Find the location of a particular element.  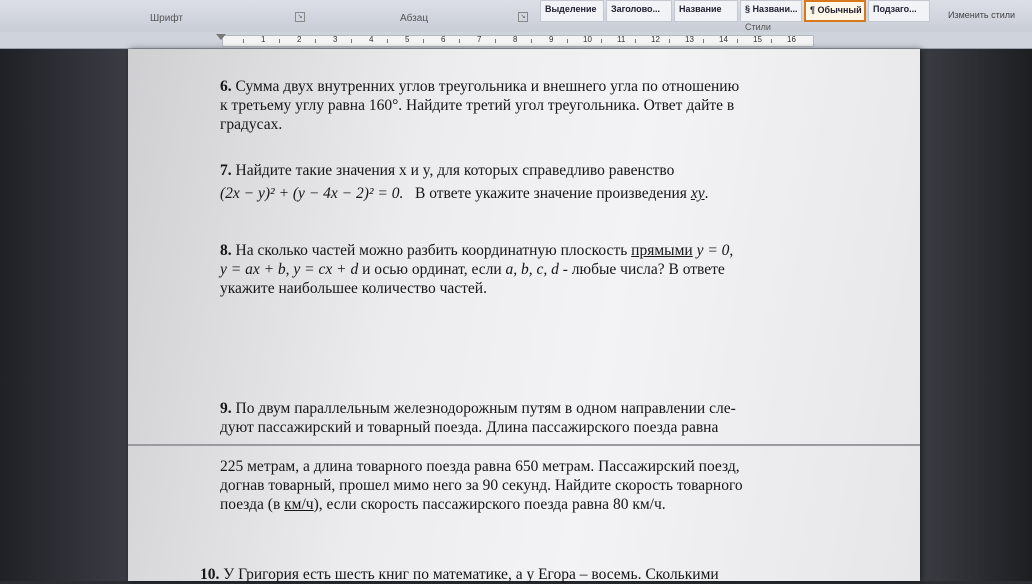

ruler-number: 5 is located at coordinates (407, 39).